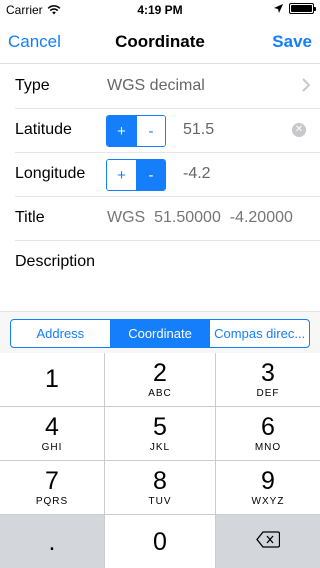  I want to click on title-label: Title, so click(30, 217).